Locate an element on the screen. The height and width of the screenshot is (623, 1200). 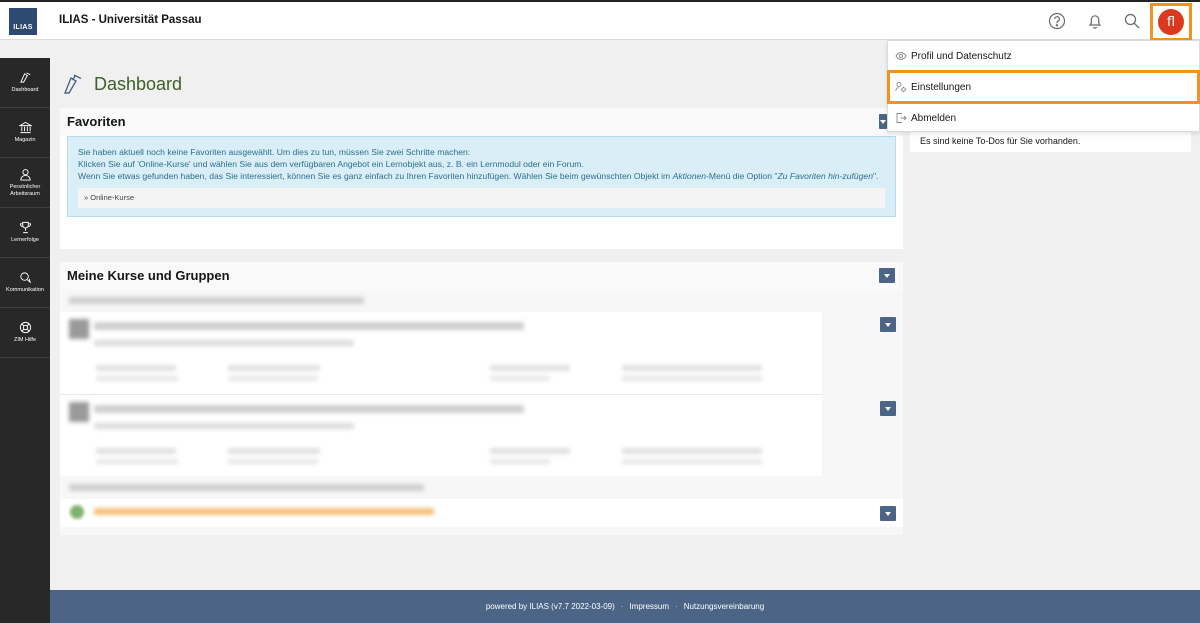
help-icon is located at coordinates (1057, 21).